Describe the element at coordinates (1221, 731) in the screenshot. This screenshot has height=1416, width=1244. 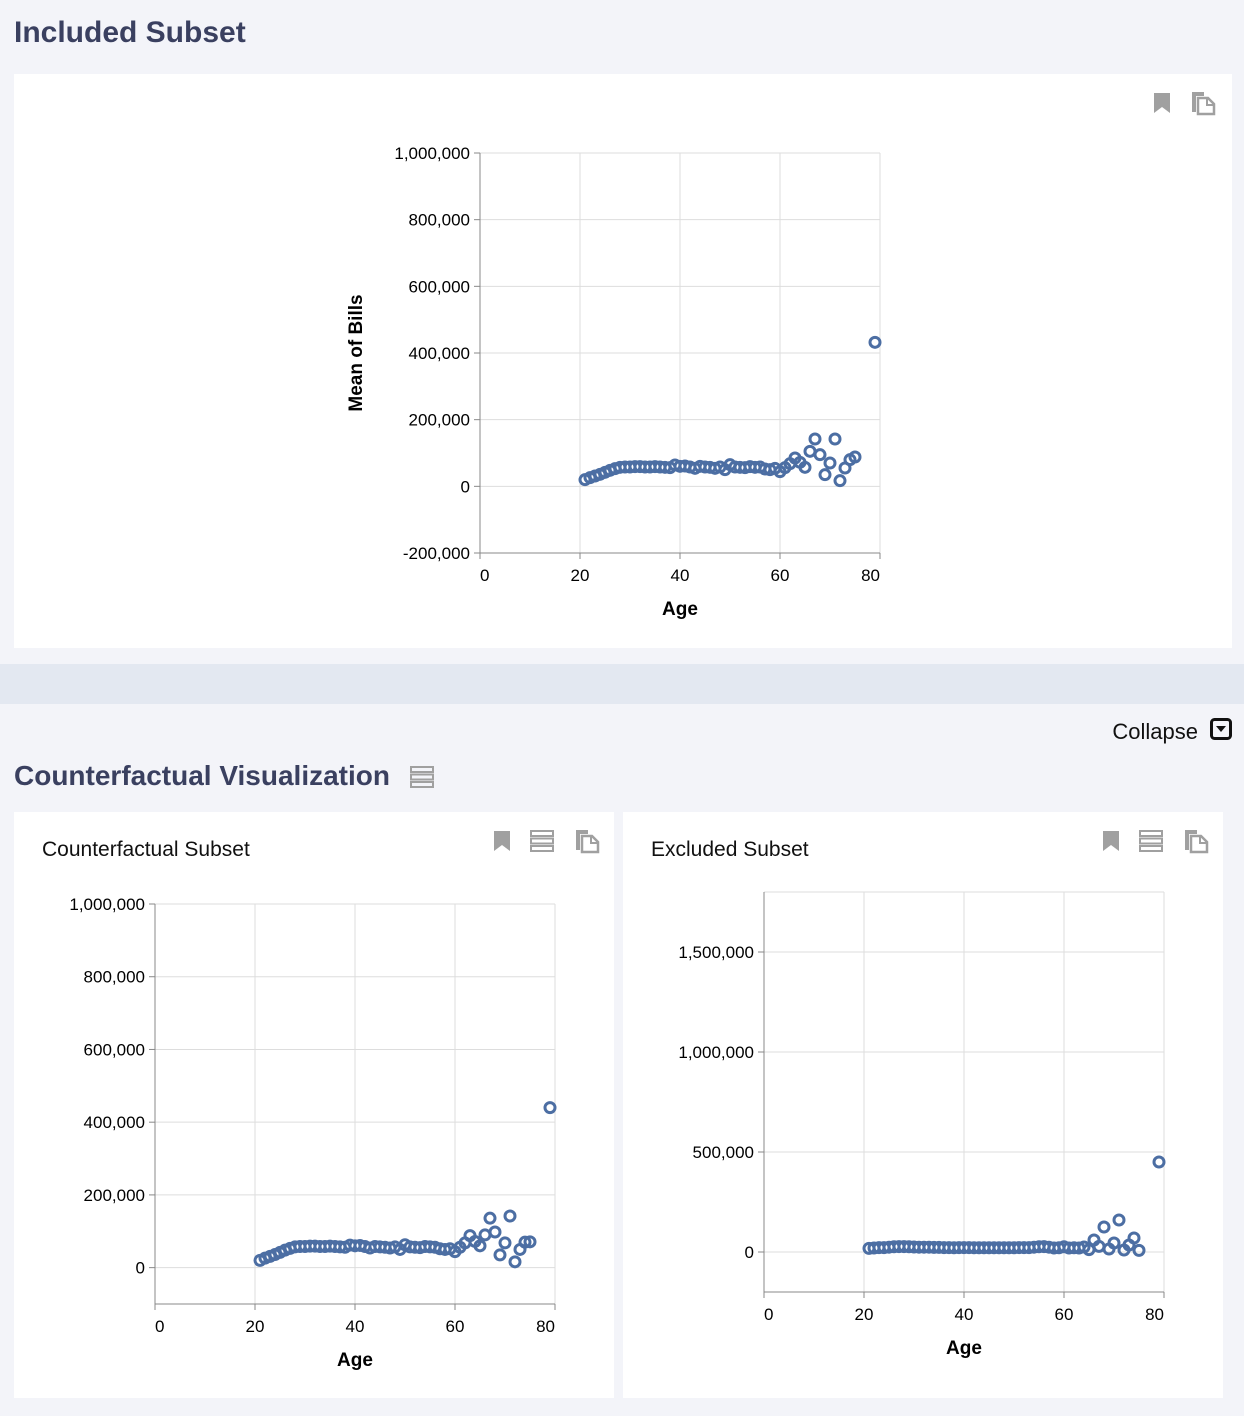
I see `chevron-down-icon` at that location.